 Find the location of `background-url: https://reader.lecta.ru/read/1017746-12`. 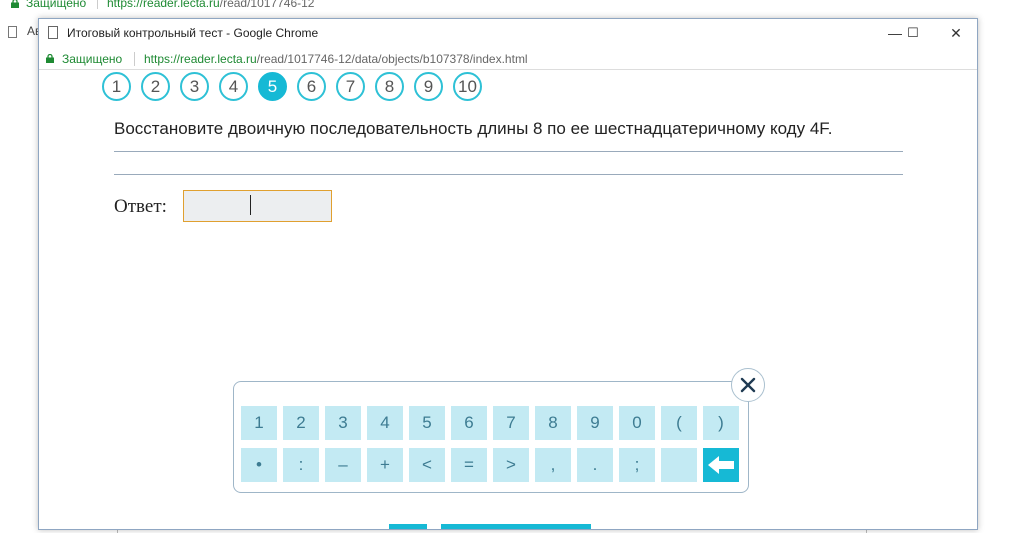

background-url: https://reader.lecta.ru/read/1017746-12 is located at coordinates (210, 5).